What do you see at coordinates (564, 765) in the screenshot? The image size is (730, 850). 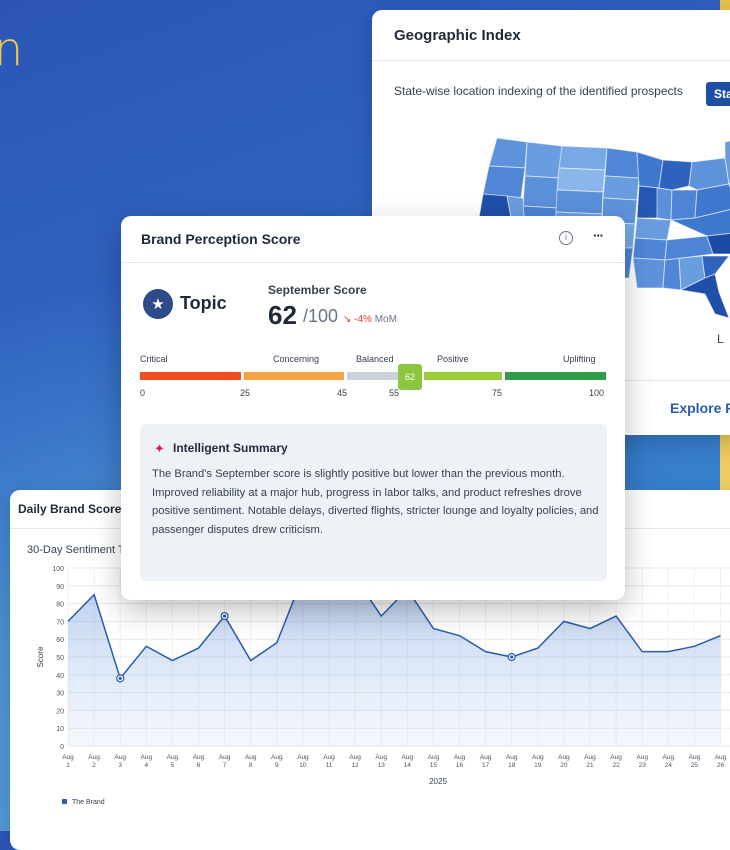 I see `x-tick-day: 20` at bounding box center [564, 765].